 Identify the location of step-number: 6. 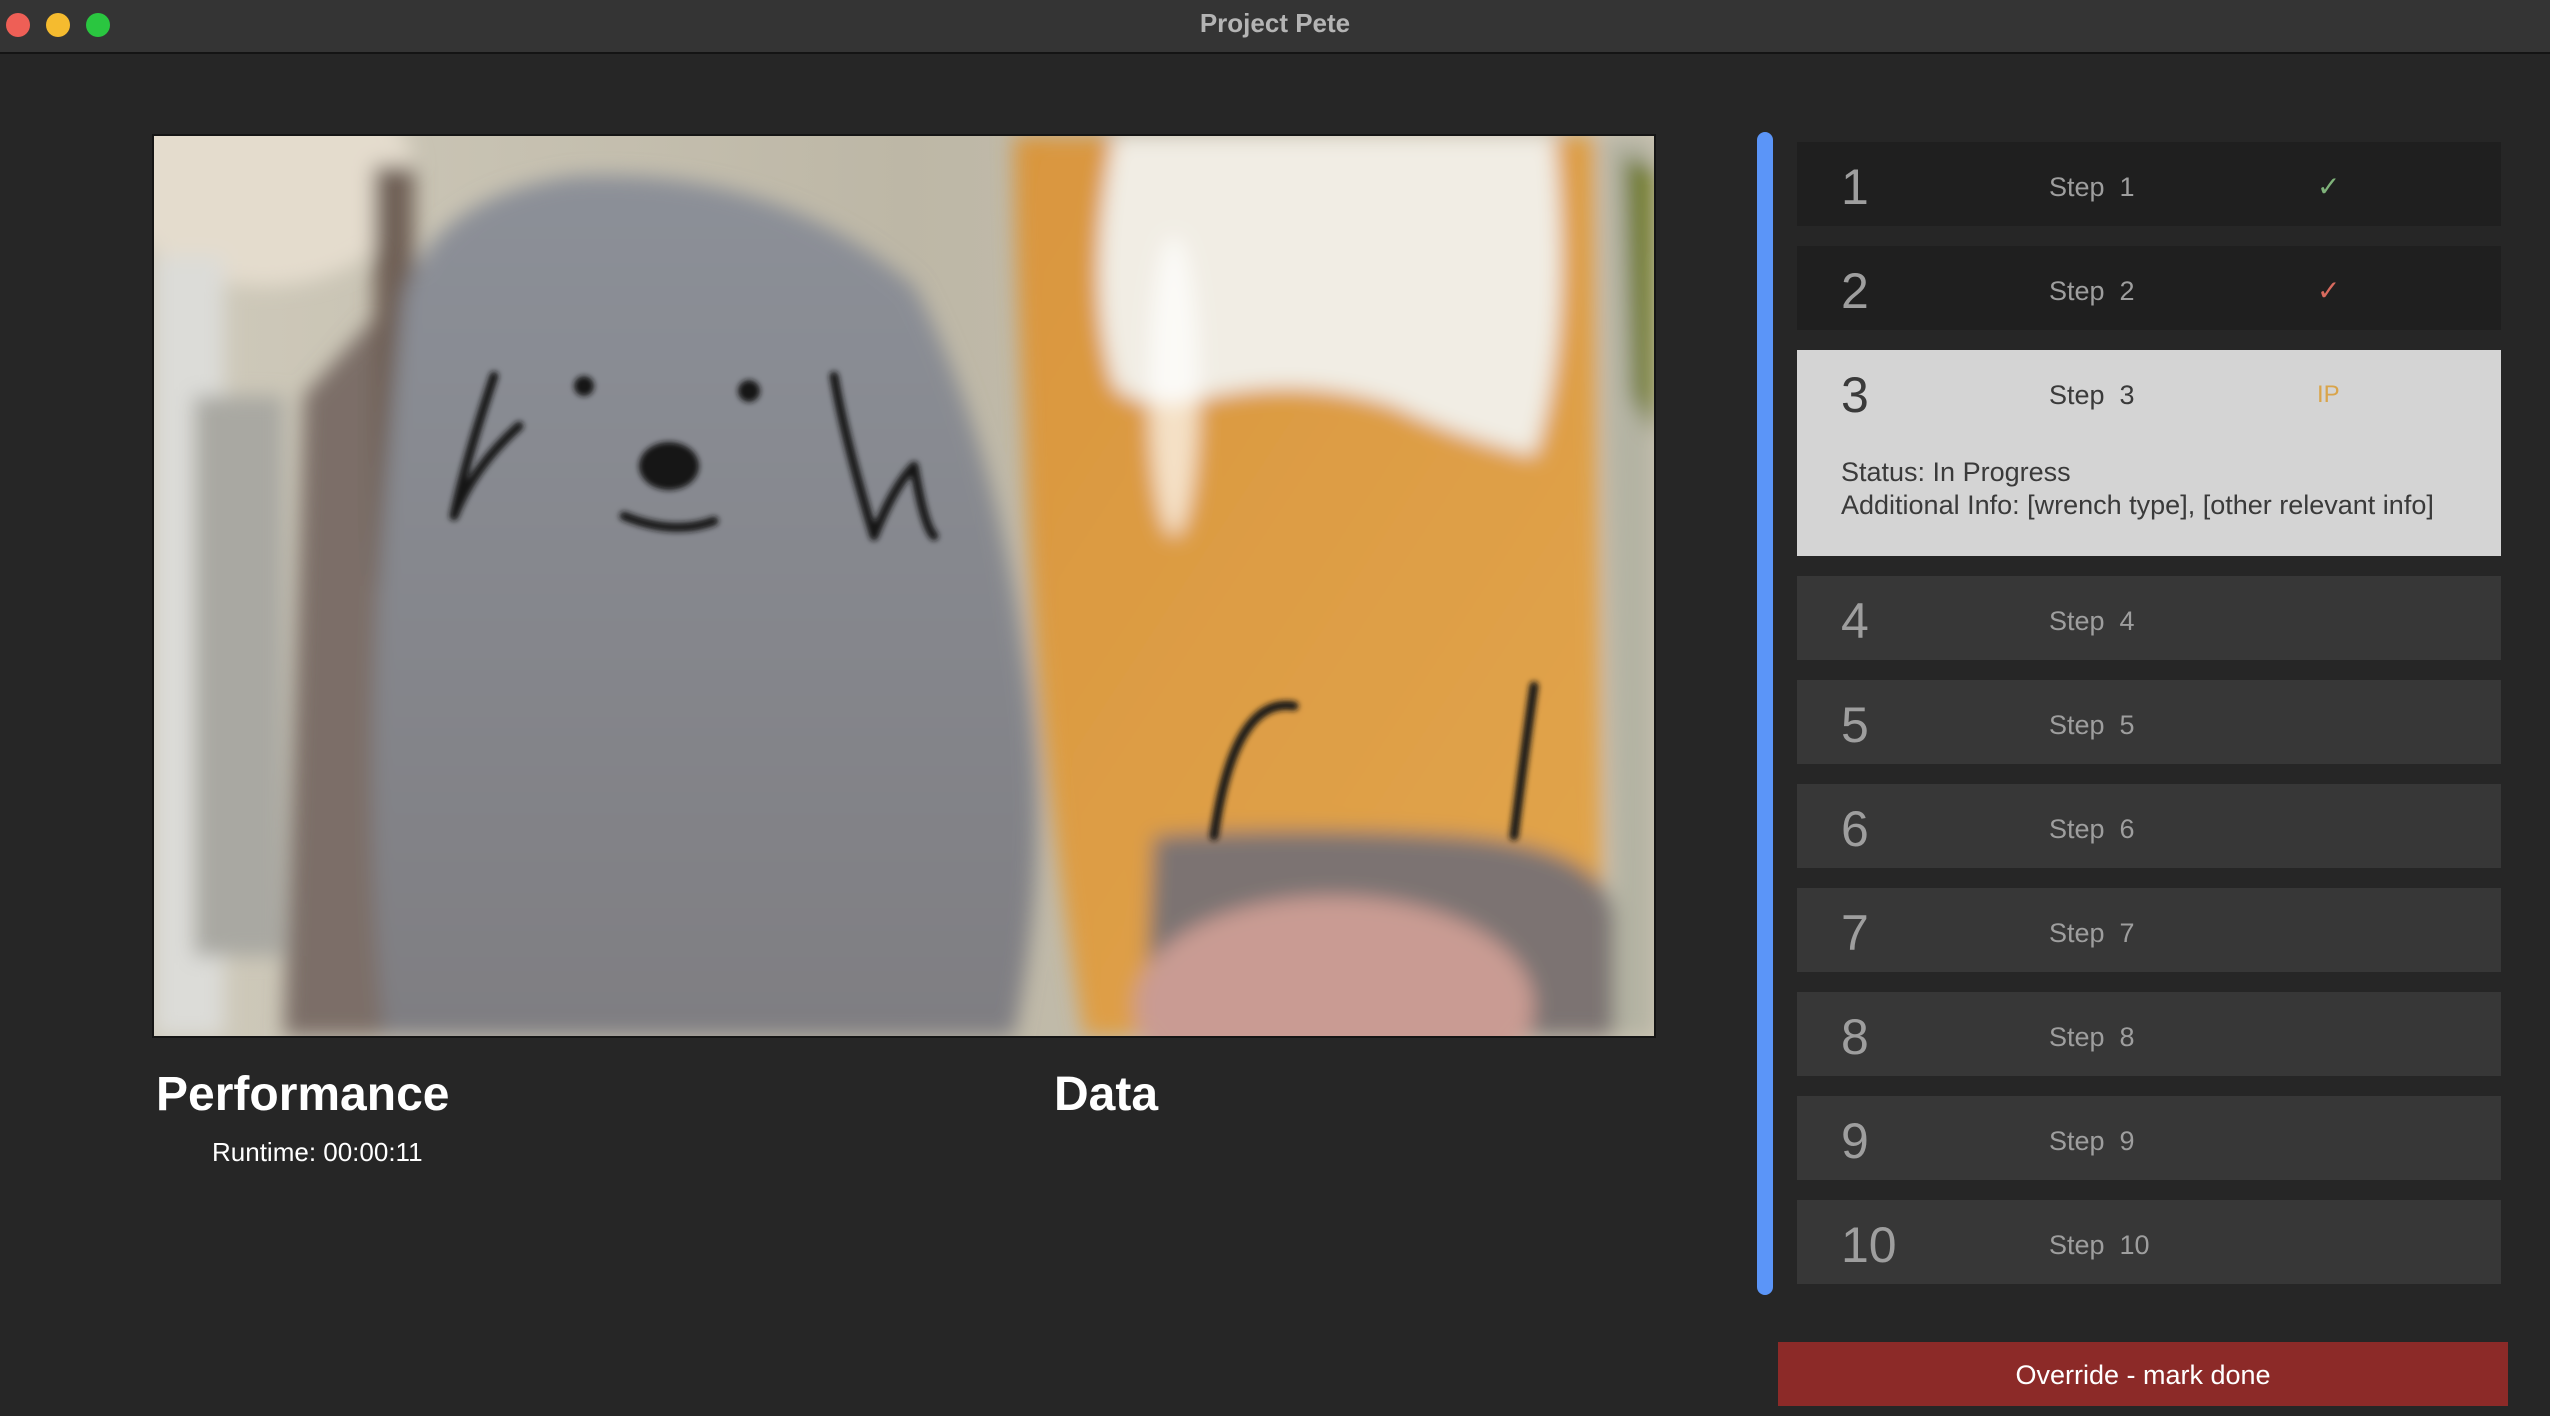
(1855, 829).